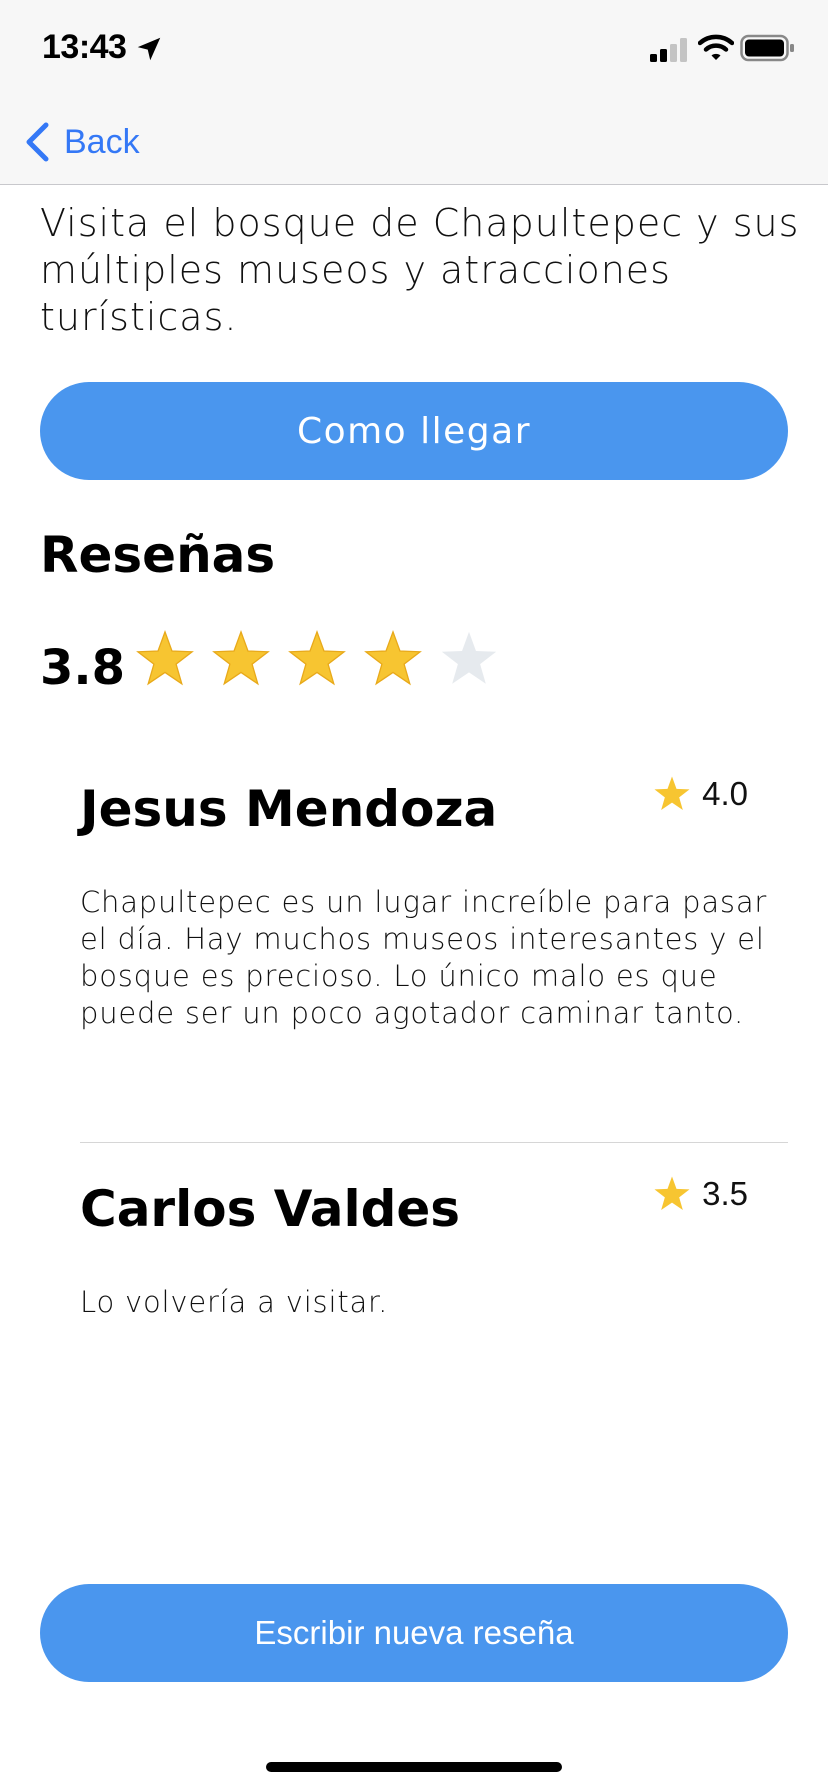 The height and width of the screenshot is (1792, 828). Describe the element at coordinates (725, 1193) in the screenshot. I see `review-score-value: 3.5` at that location.